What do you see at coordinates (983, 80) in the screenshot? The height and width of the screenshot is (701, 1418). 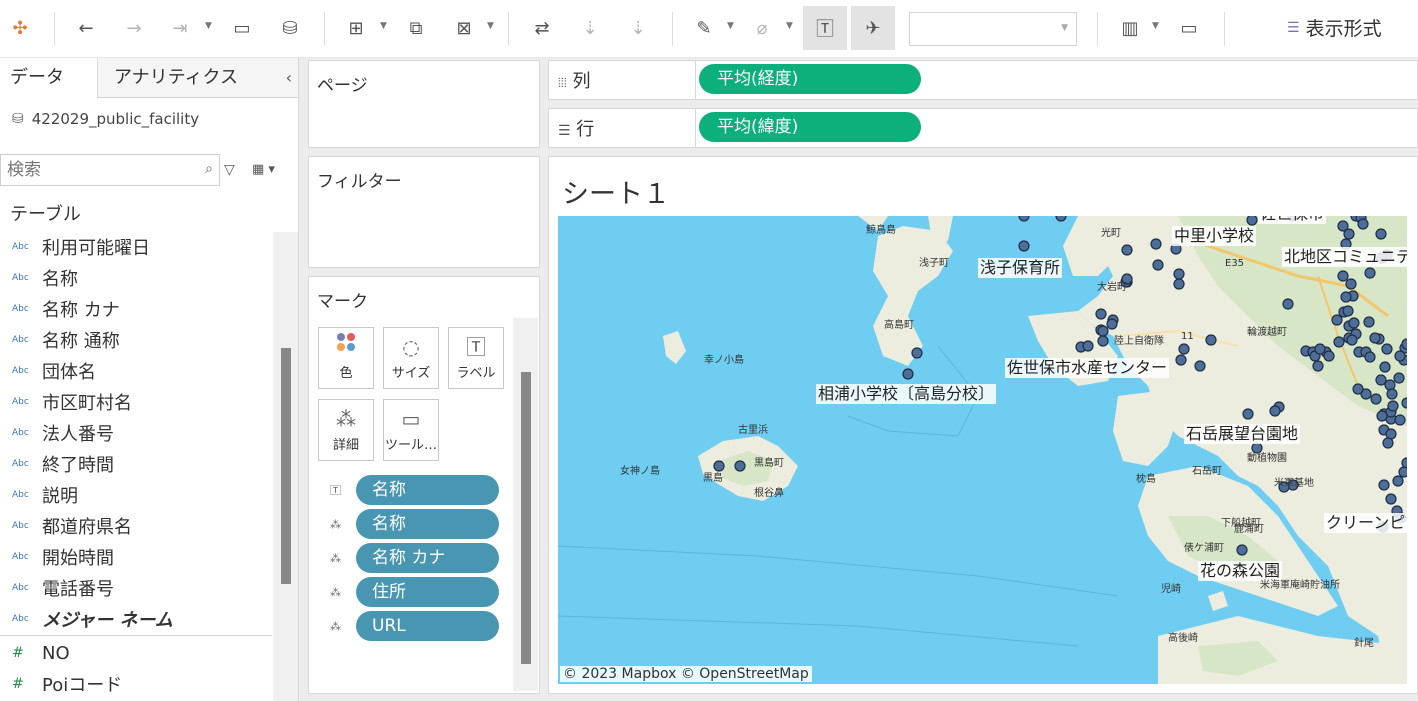 I see `columns-shelf` at bounding box center [983, 80].